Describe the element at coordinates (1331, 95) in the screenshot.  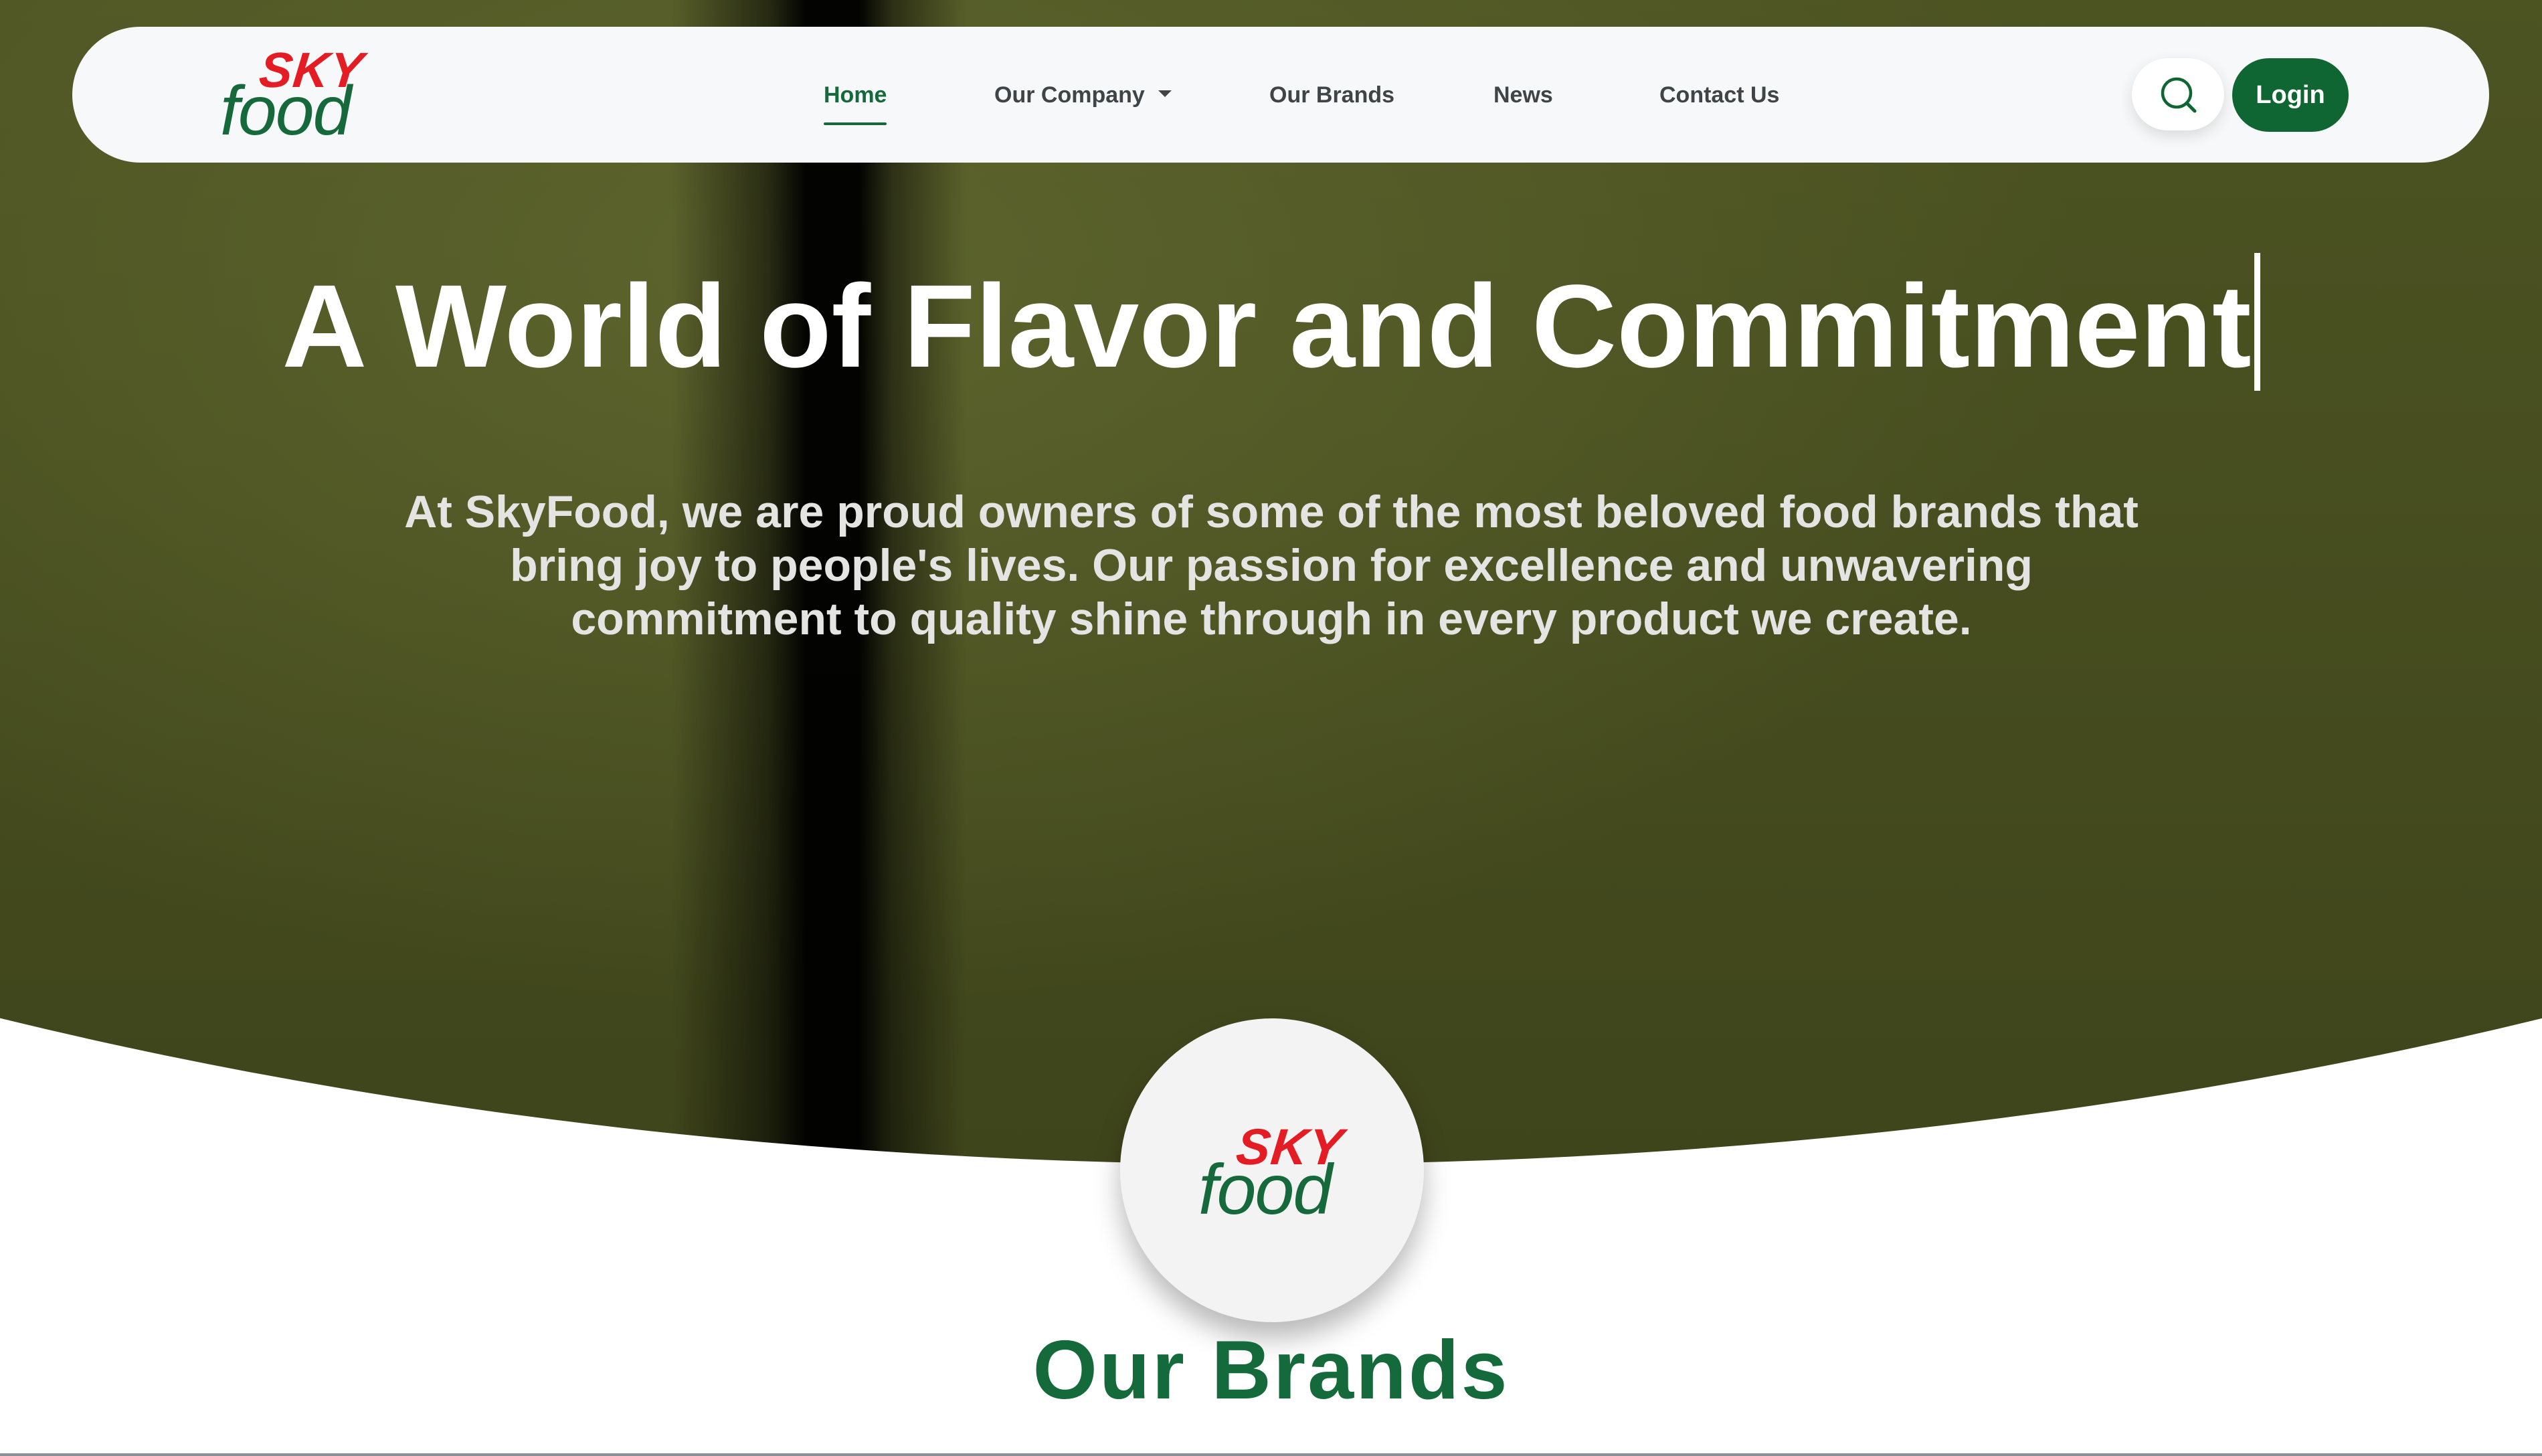
I see `nav-item-our-brands: Our Brands` at that location.